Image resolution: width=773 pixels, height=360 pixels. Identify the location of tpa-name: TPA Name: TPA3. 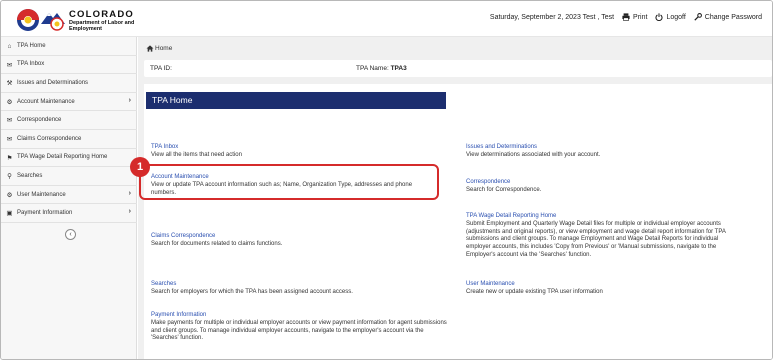
(381, 68).